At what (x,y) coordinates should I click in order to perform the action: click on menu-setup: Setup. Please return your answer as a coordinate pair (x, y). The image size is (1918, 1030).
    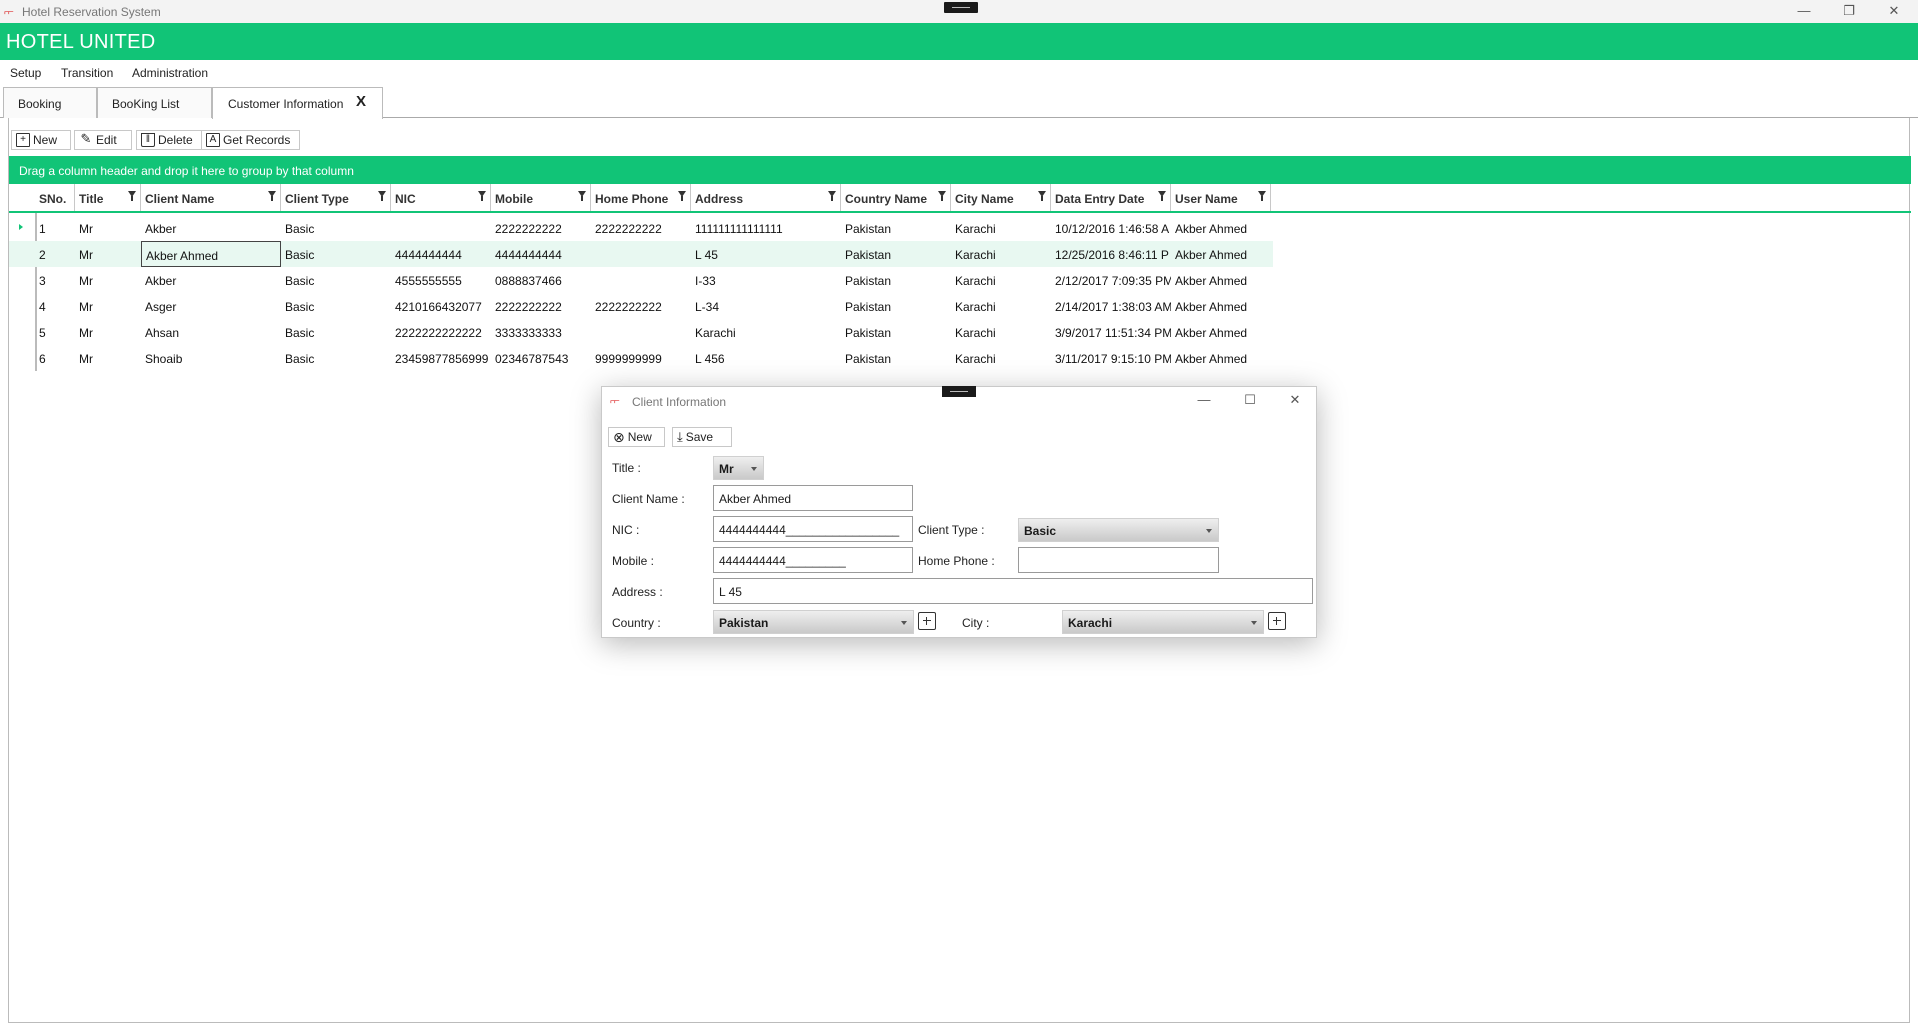
    Looking at the image, I should click on (25, 73).